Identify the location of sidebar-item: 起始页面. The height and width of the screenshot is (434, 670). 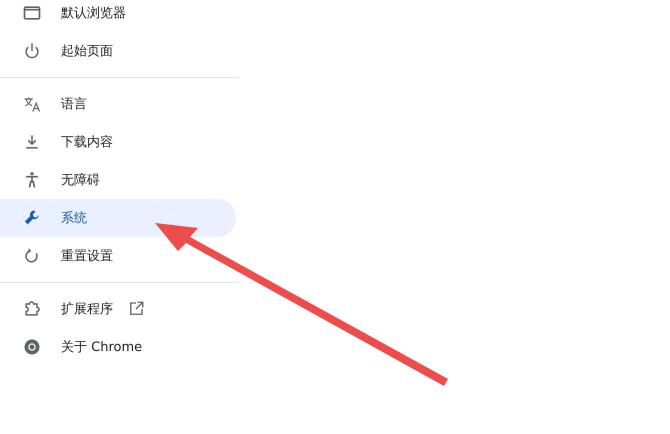
(118, 51).